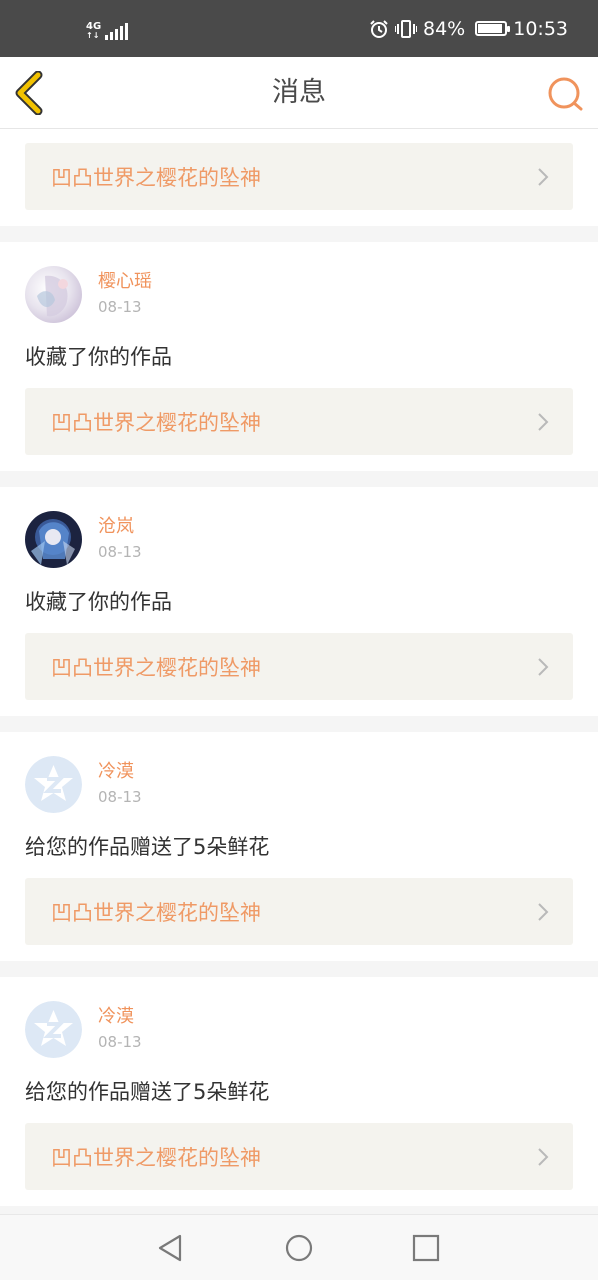 The height and width of the screenshot is (1280, 598). I want to click on recents-square-icon, so click(426, 1248).